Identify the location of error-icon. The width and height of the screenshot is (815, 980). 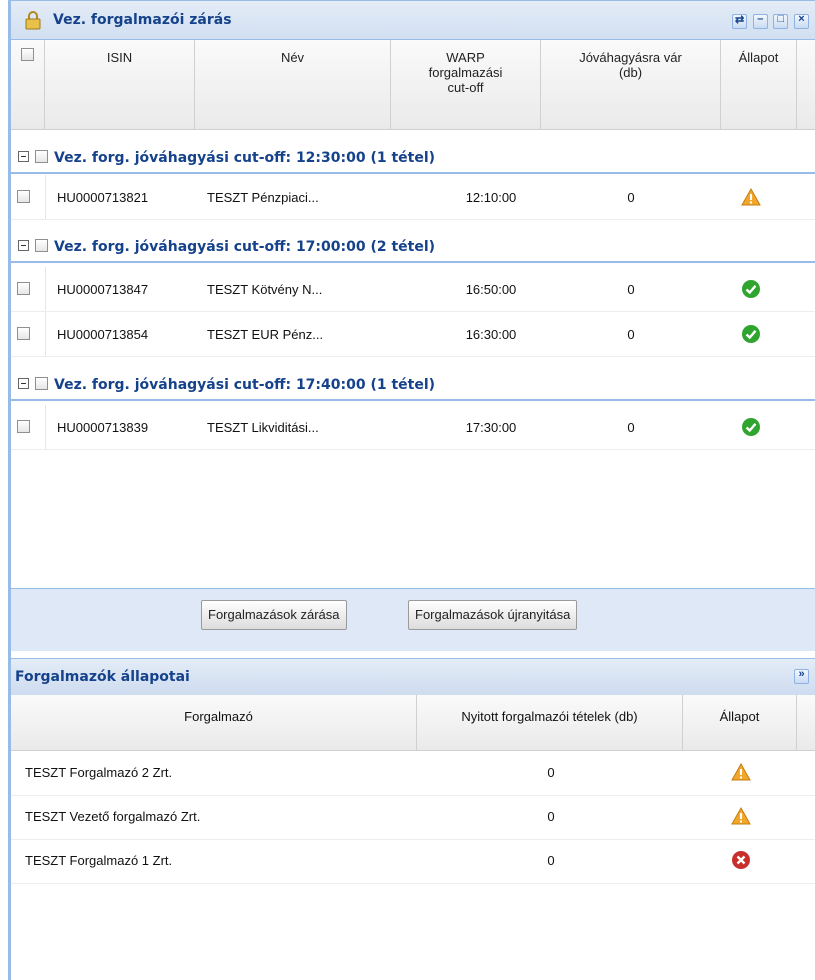
(741, 860).